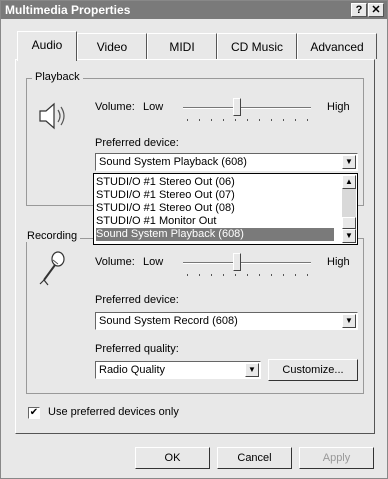 The height and width of the screenshot is (479, 388). What do you see at coordinates (254, 458) in the screenshot?
I see `cancel-button: Cancel` at bounding box center [254, 458].